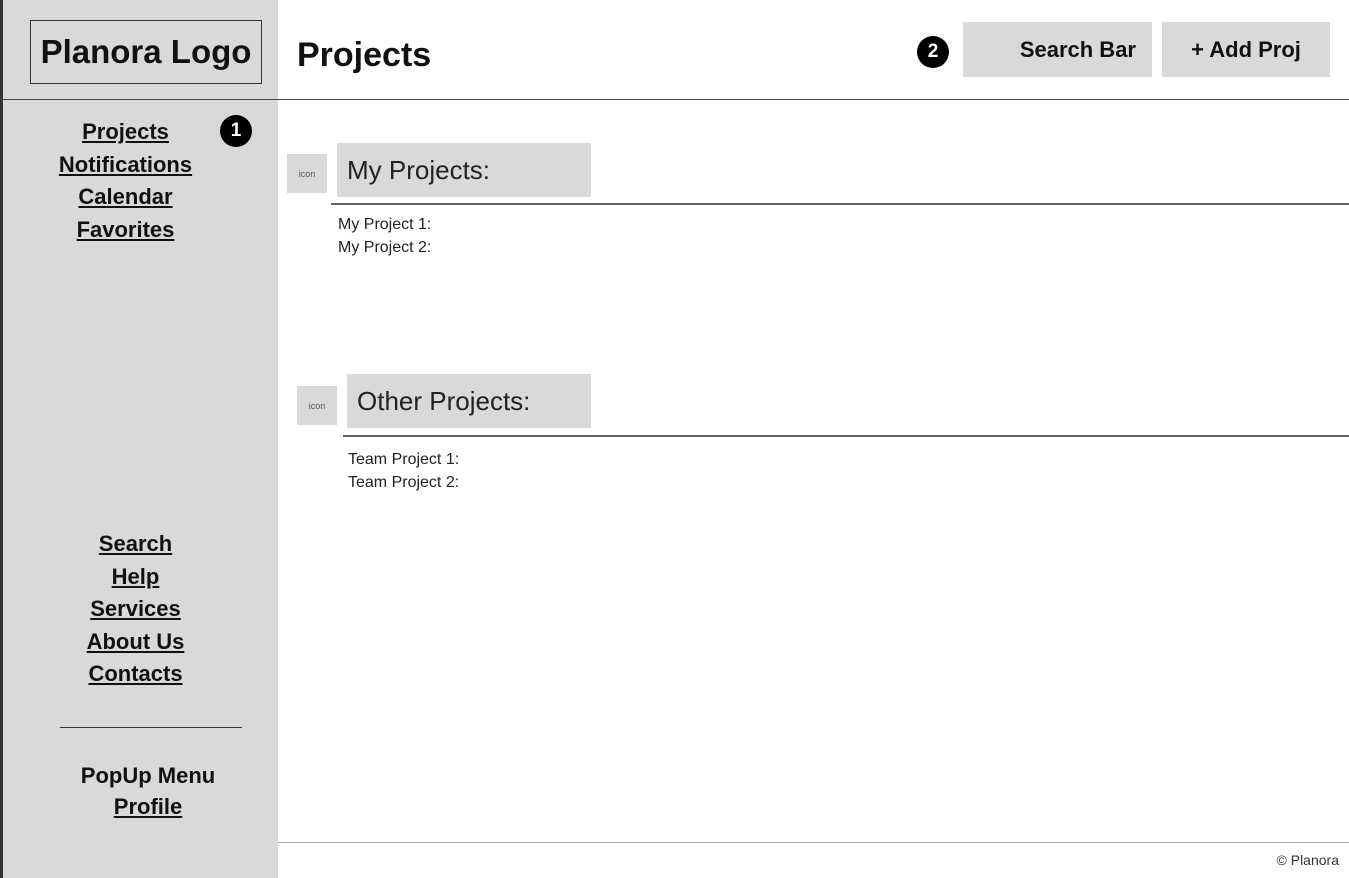 The height and width of the screenshot is (878, 1349). Describe the element at coordinates (846, 436) in the screenshot. I see `other-projects-divider` at that location.